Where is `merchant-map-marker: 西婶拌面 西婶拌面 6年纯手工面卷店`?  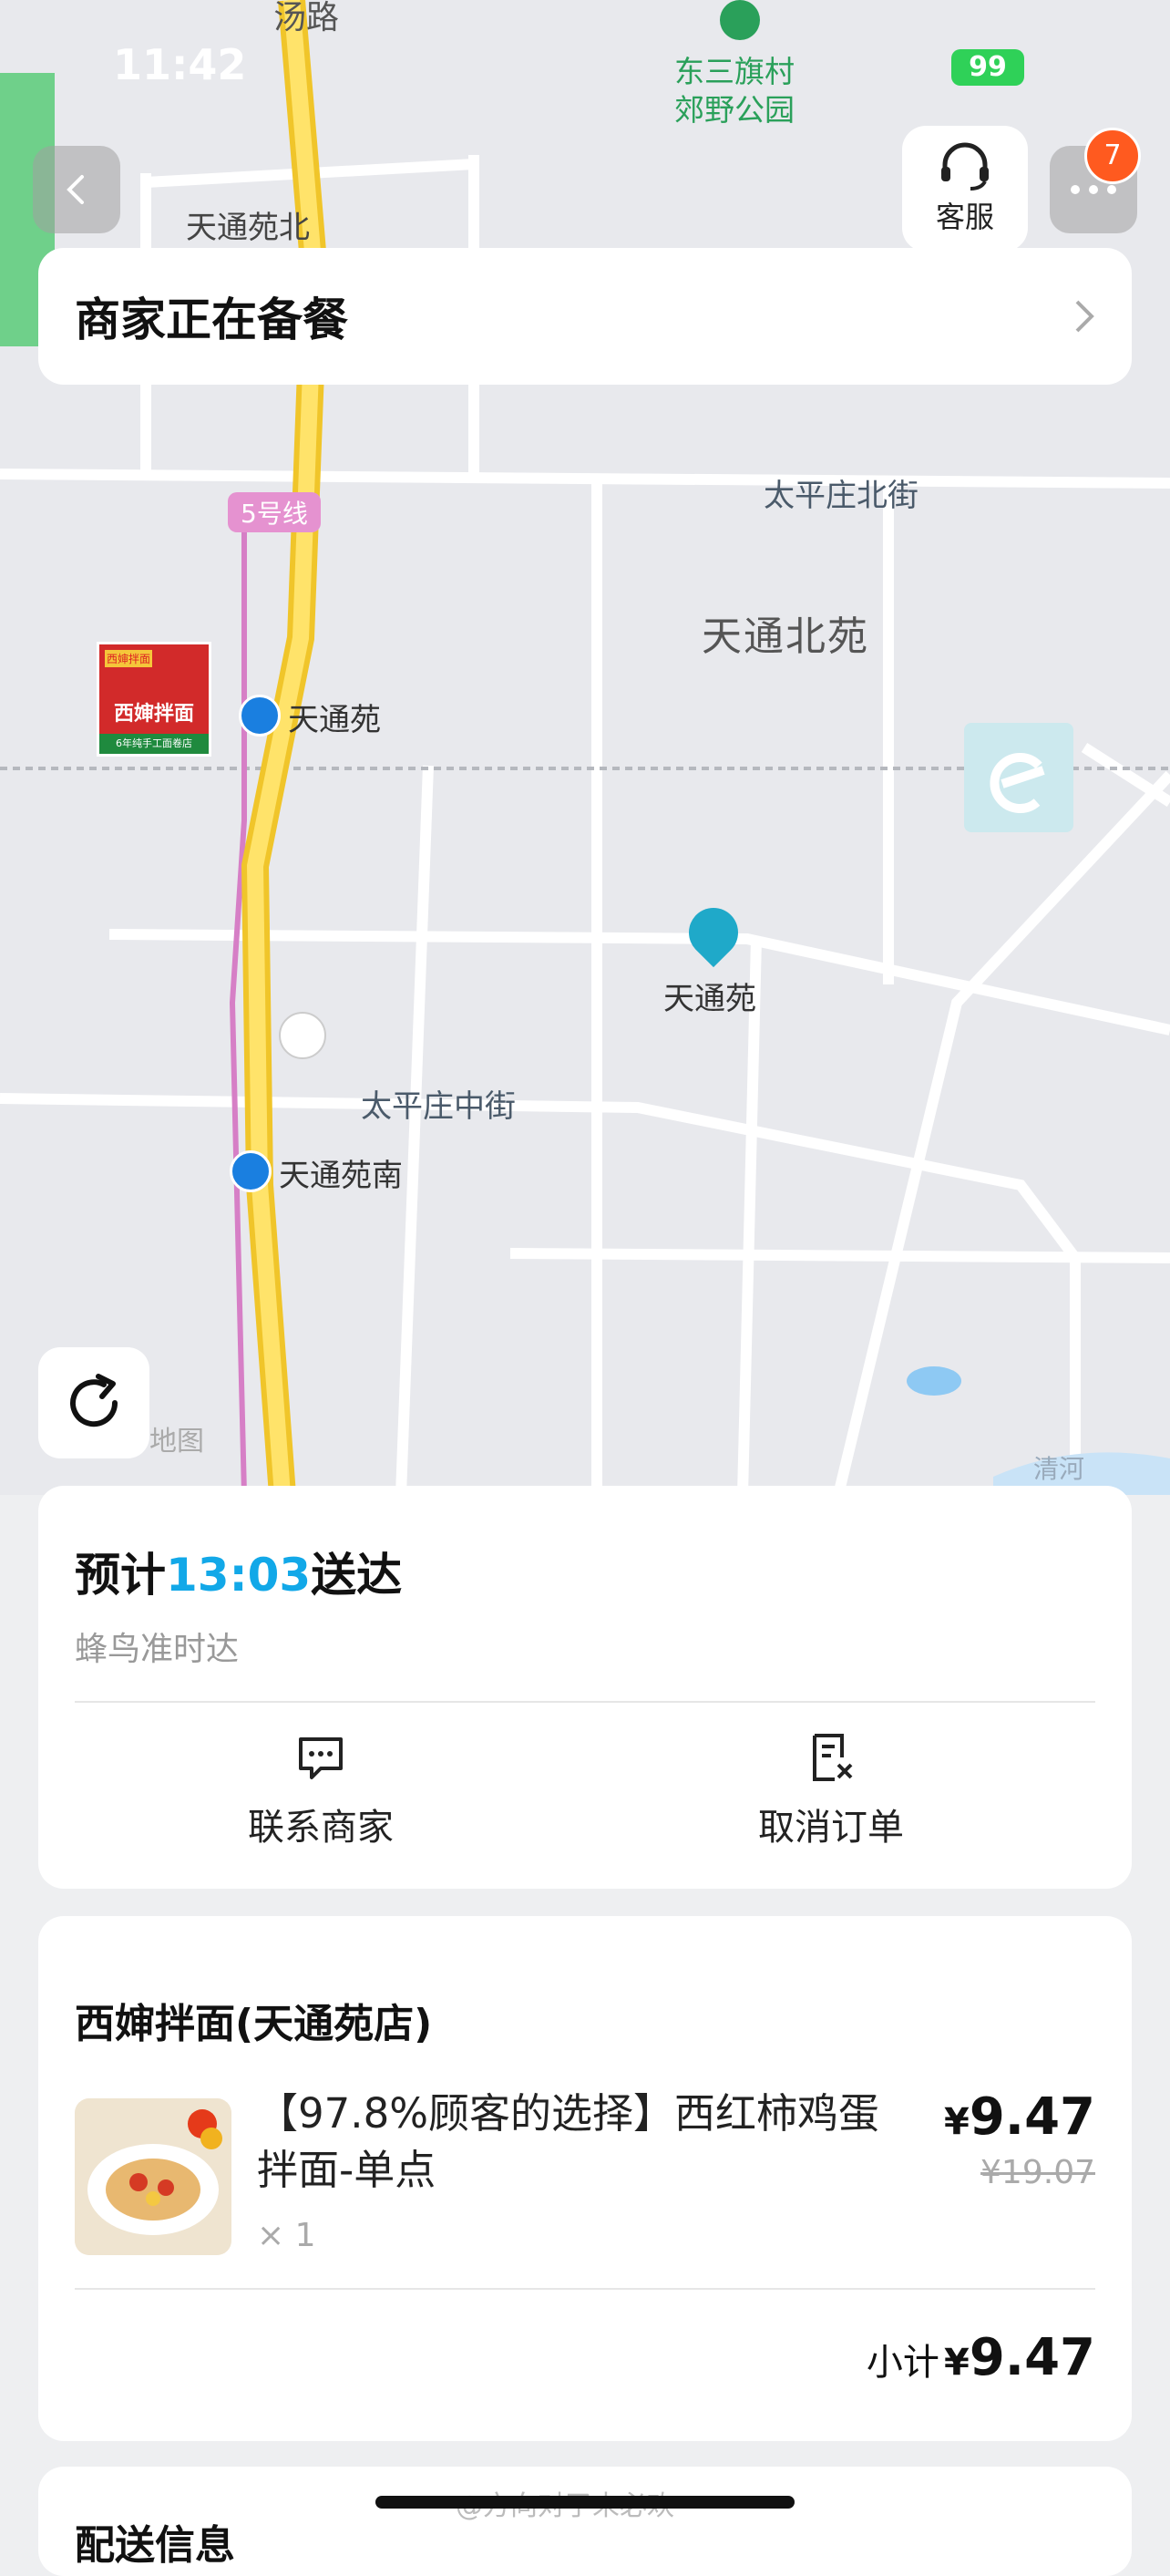
merchant-map-marker: 西婶拌面 西婶拌面 6年纯手工面卷店 is located at coordinates (154, 699).